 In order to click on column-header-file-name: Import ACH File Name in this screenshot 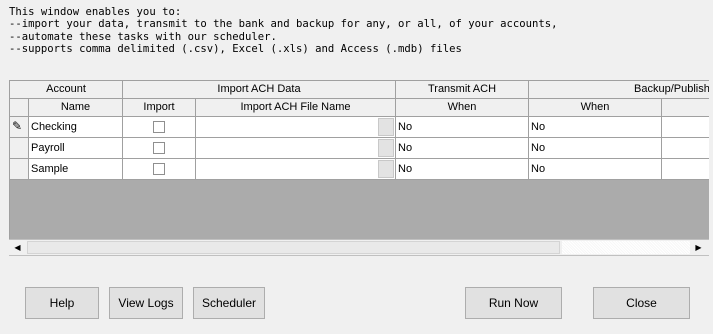, I will do `click(296, 108)`.